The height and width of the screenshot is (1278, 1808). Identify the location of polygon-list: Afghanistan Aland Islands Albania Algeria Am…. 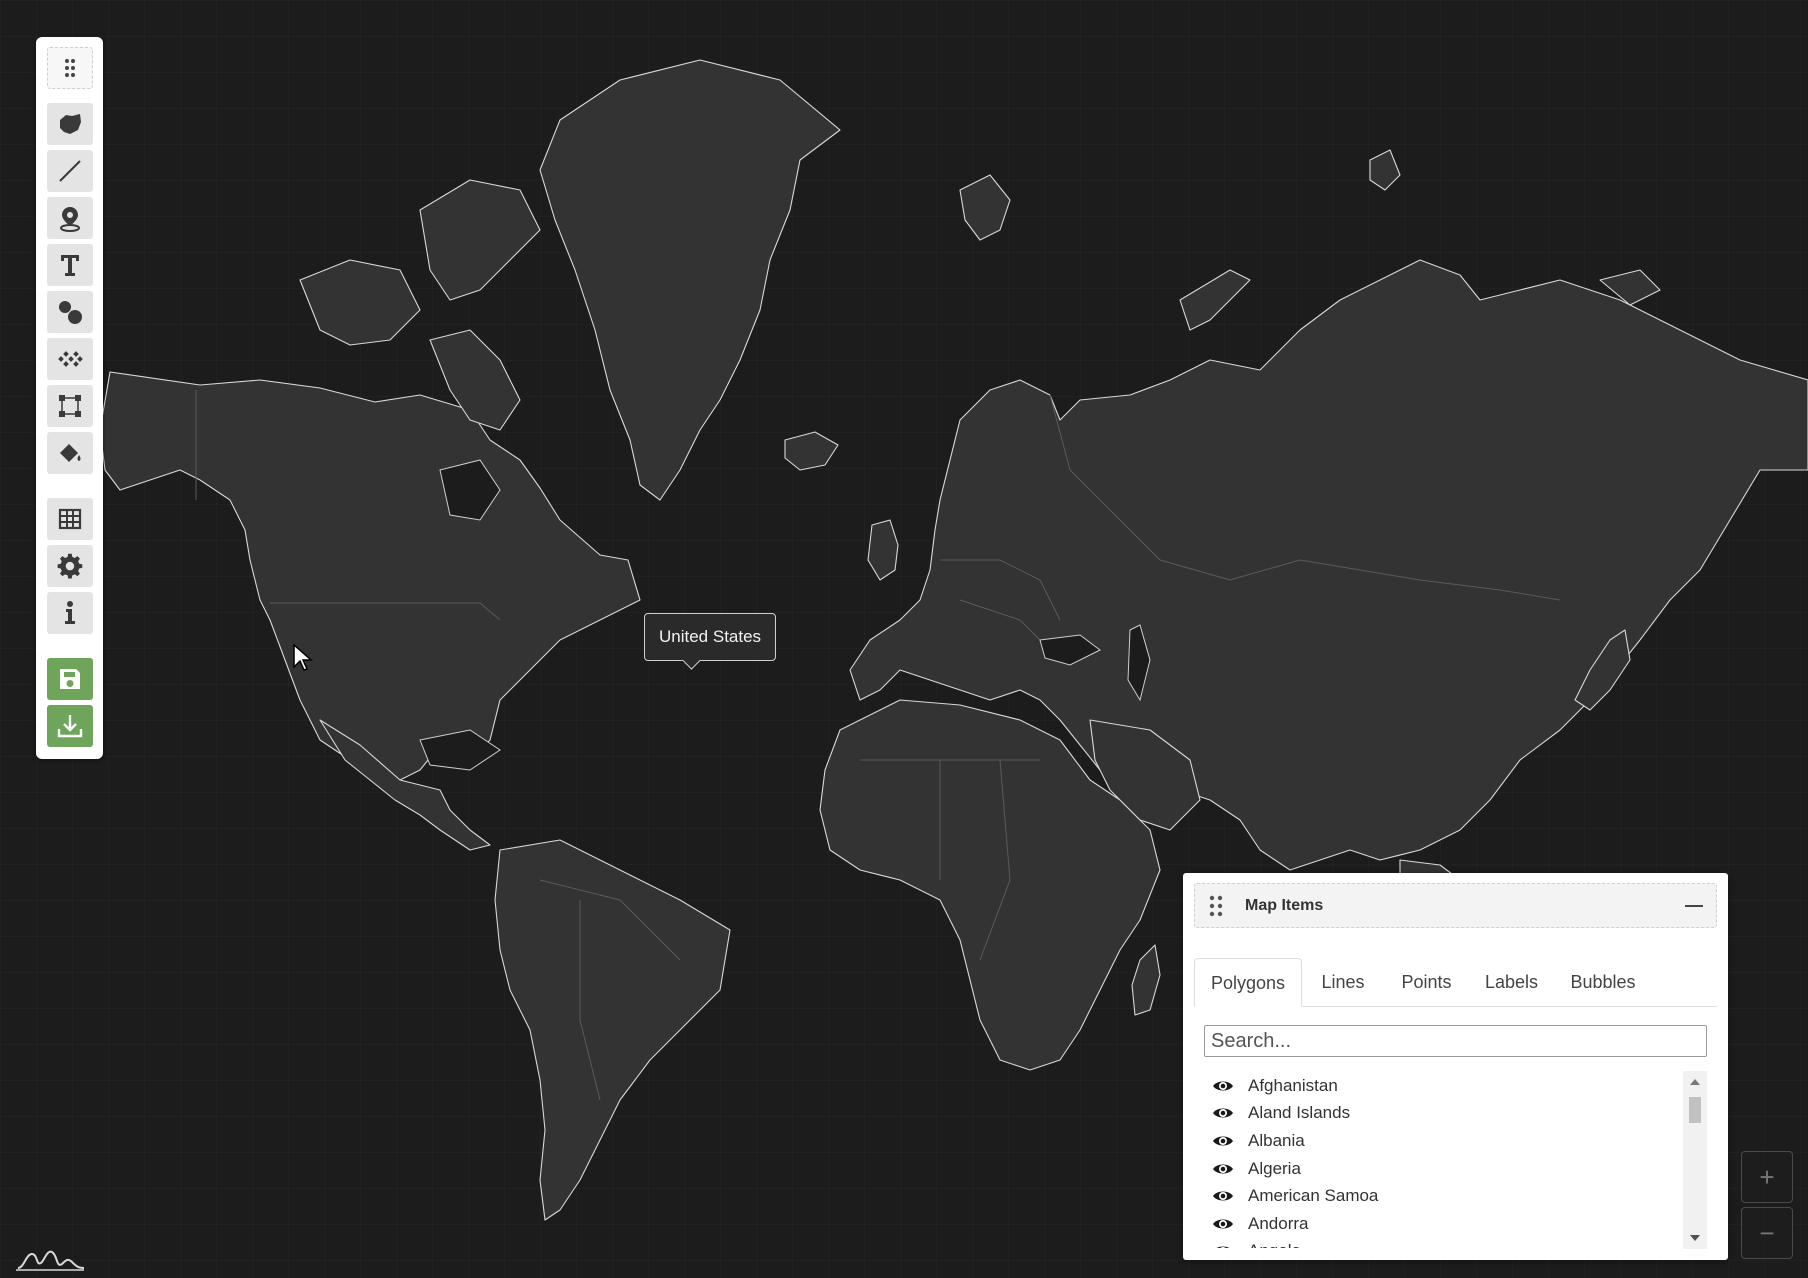
(1444, 1160).